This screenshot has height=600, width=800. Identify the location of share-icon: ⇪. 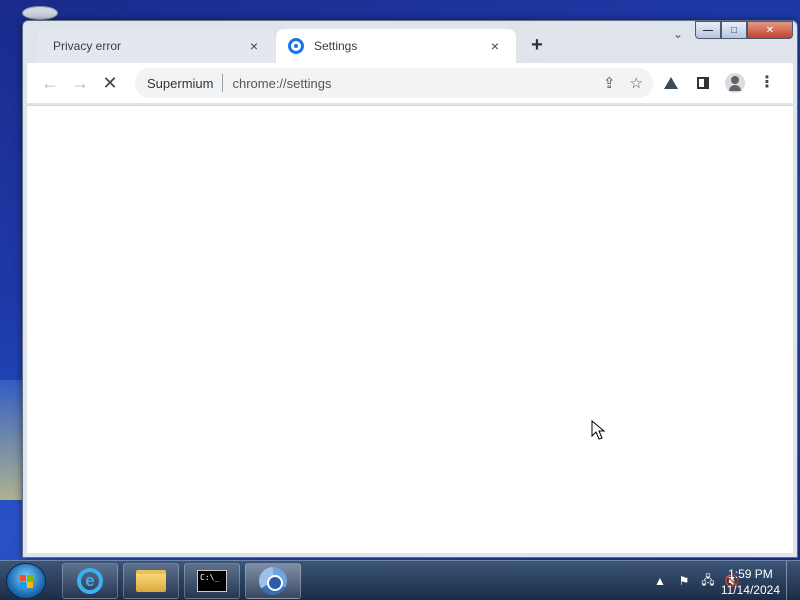
(609, 83).